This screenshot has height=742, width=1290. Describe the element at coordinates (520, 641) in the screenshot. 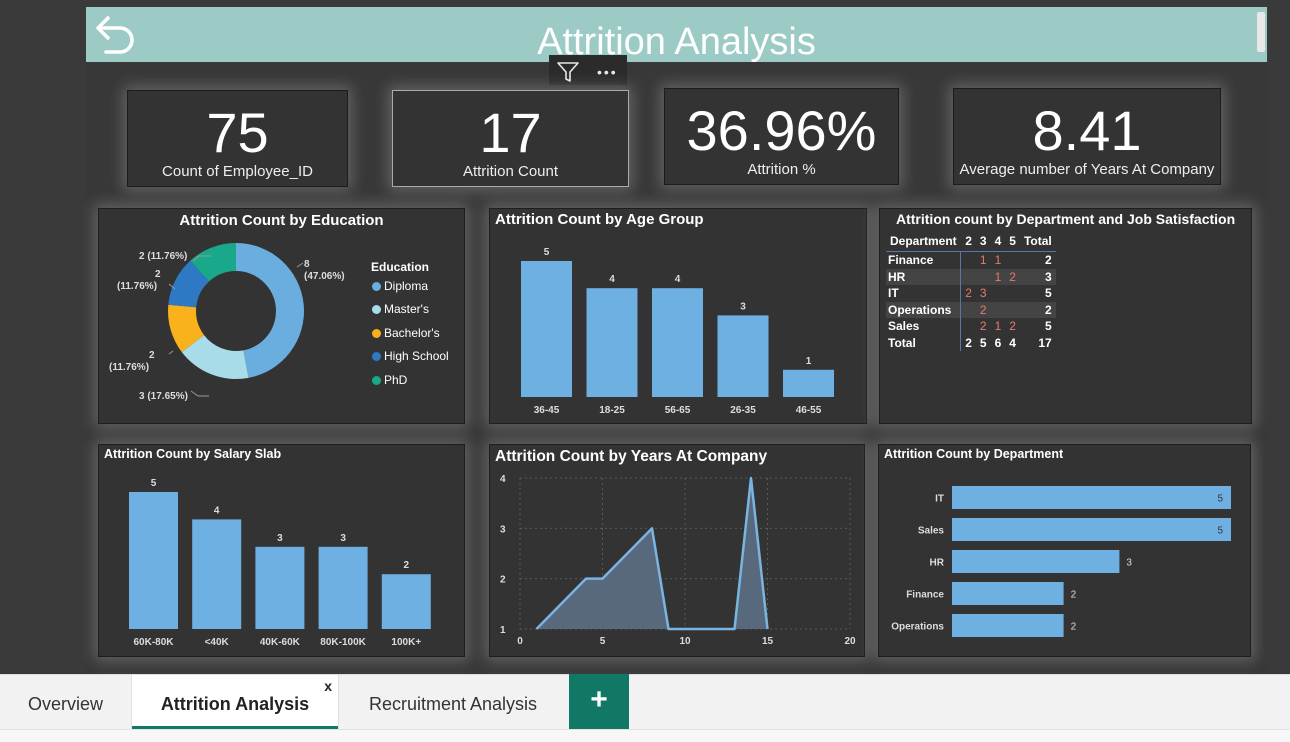

I see `x-tick-label: 0` at that location.